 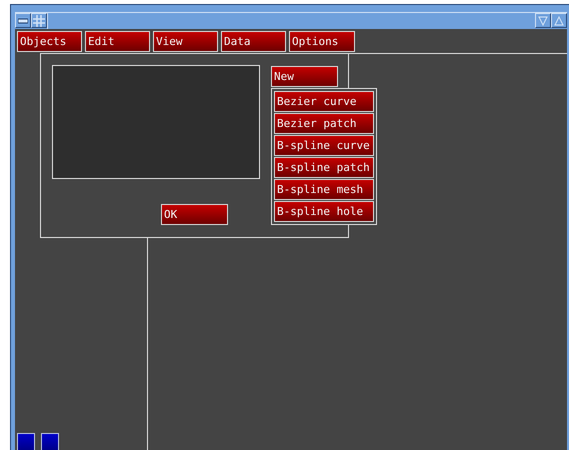 What do you see at coordinates (117, 41) in the screenshot?
I see `menu-button: Edit` at bounding box center [117, 41].